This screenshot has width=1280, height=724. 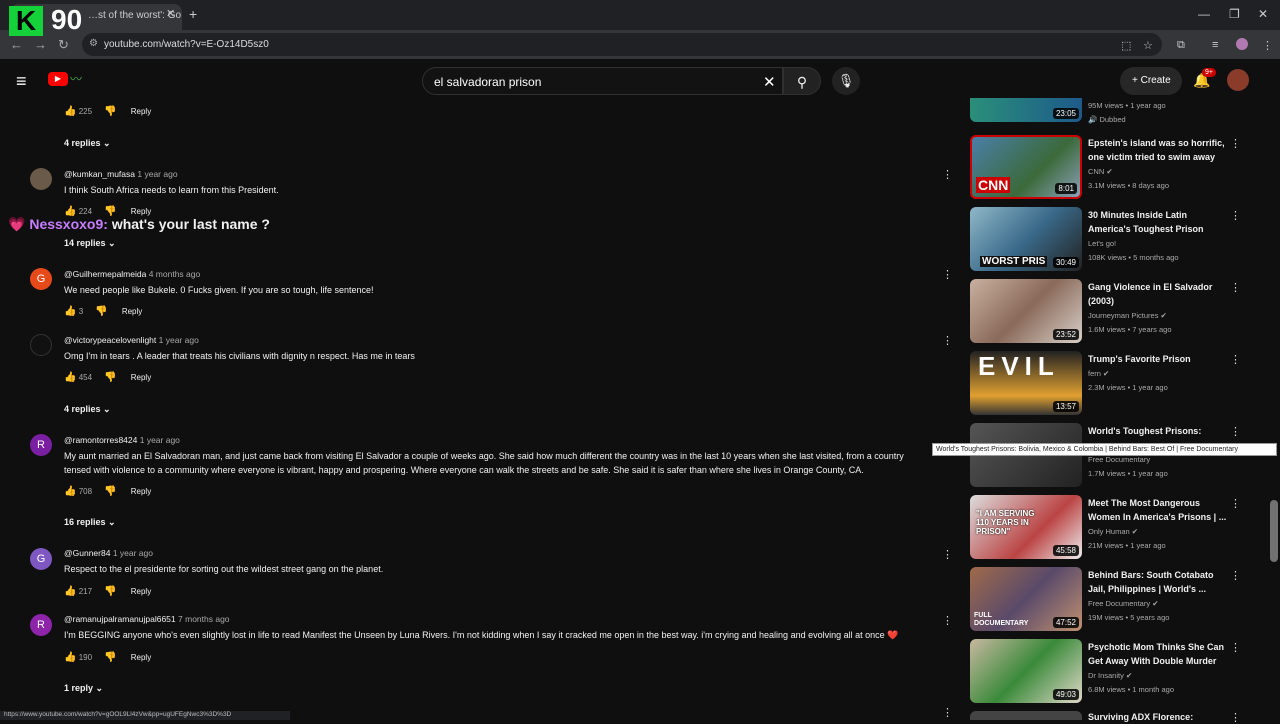 What do you see at coordinates (1113, 531) in the screenshot?
I see `channel-name: Only Human ✔` at bounding box center [1113, 531].